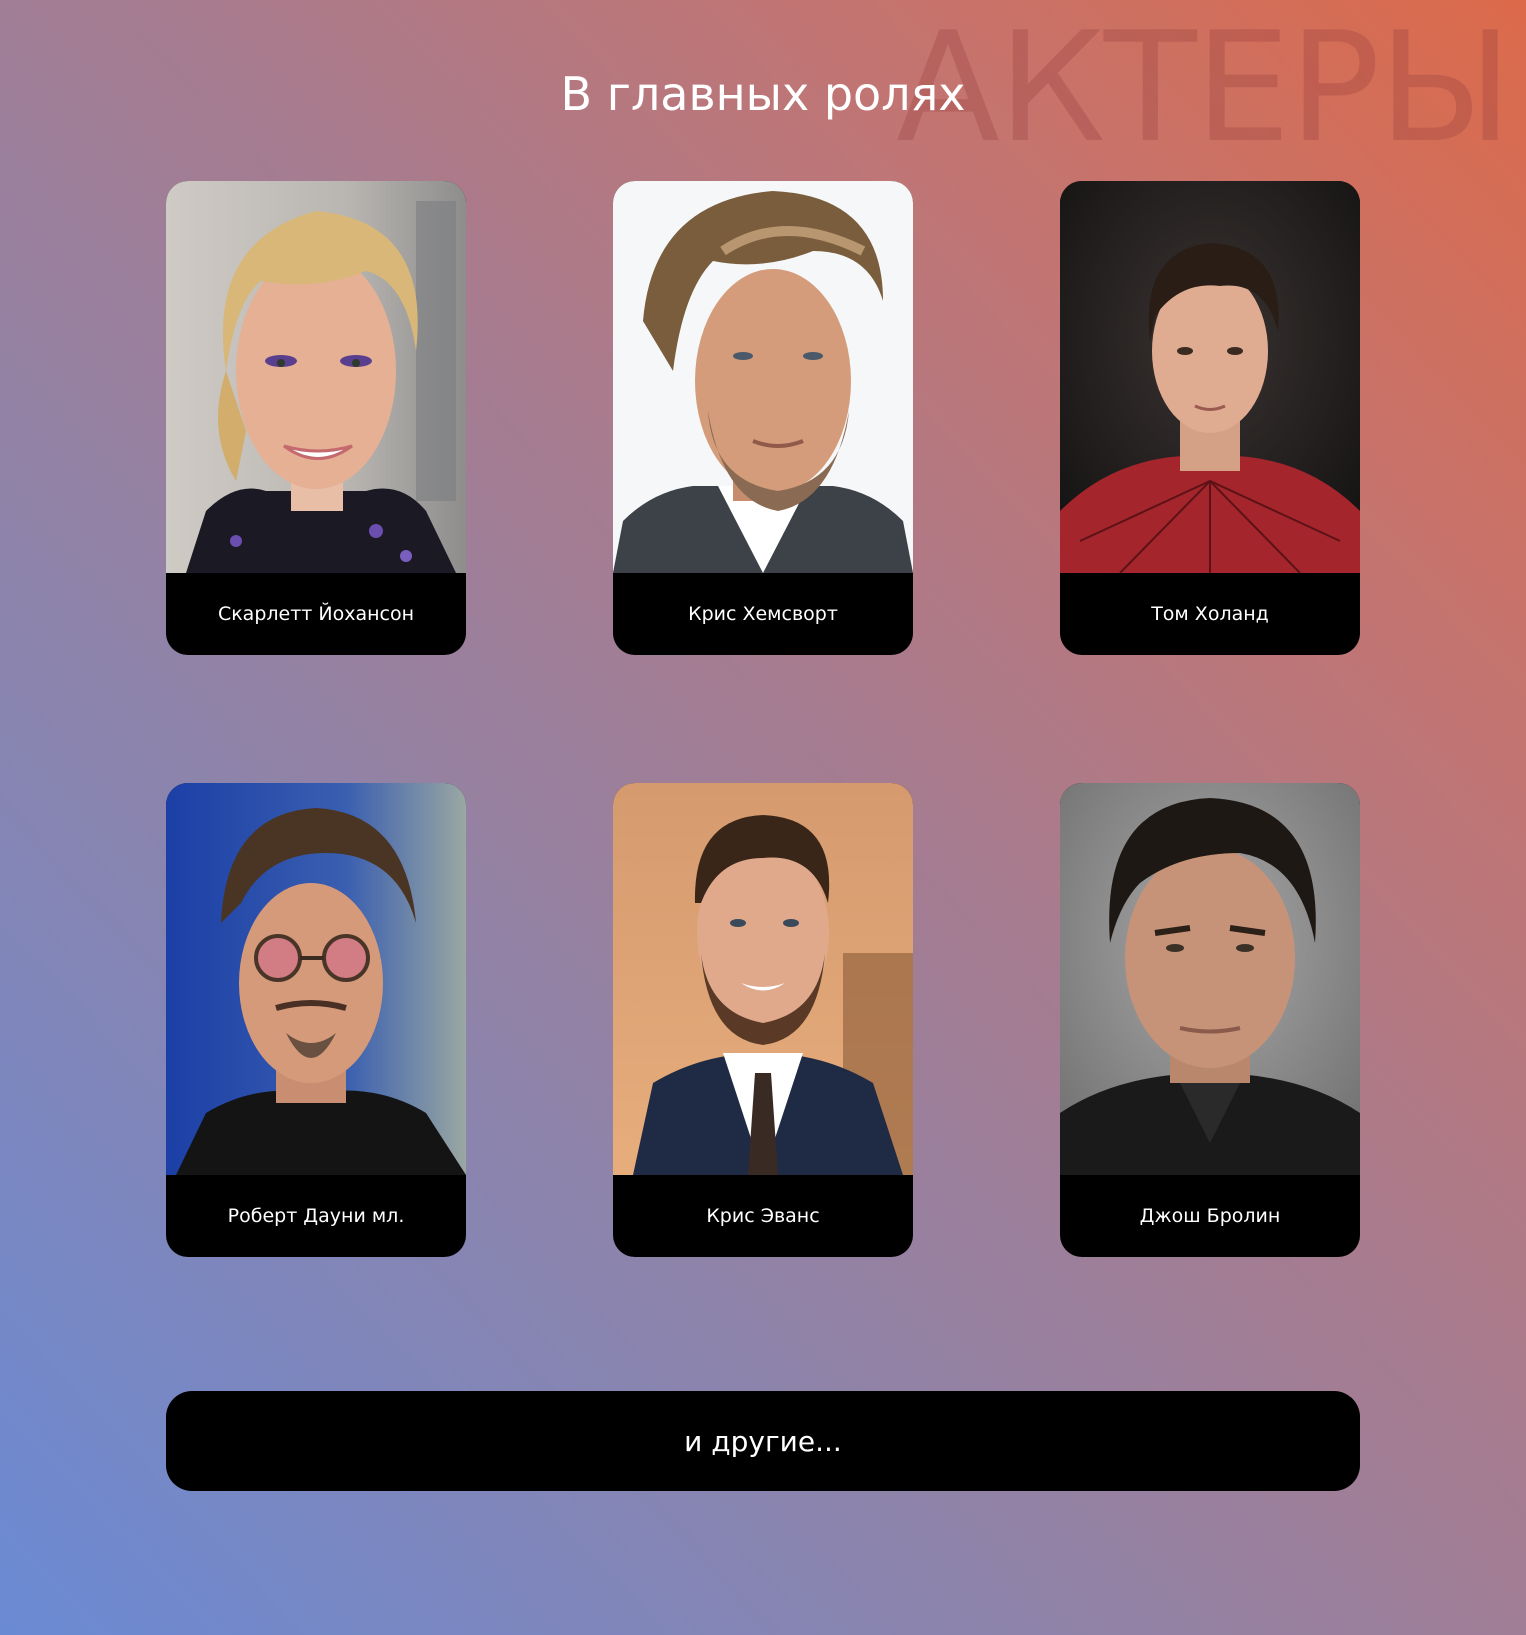  Describe the element at coordinates (763, 614) in the screenshot. I see `actor-name: Крис Хемсворт` at that location.